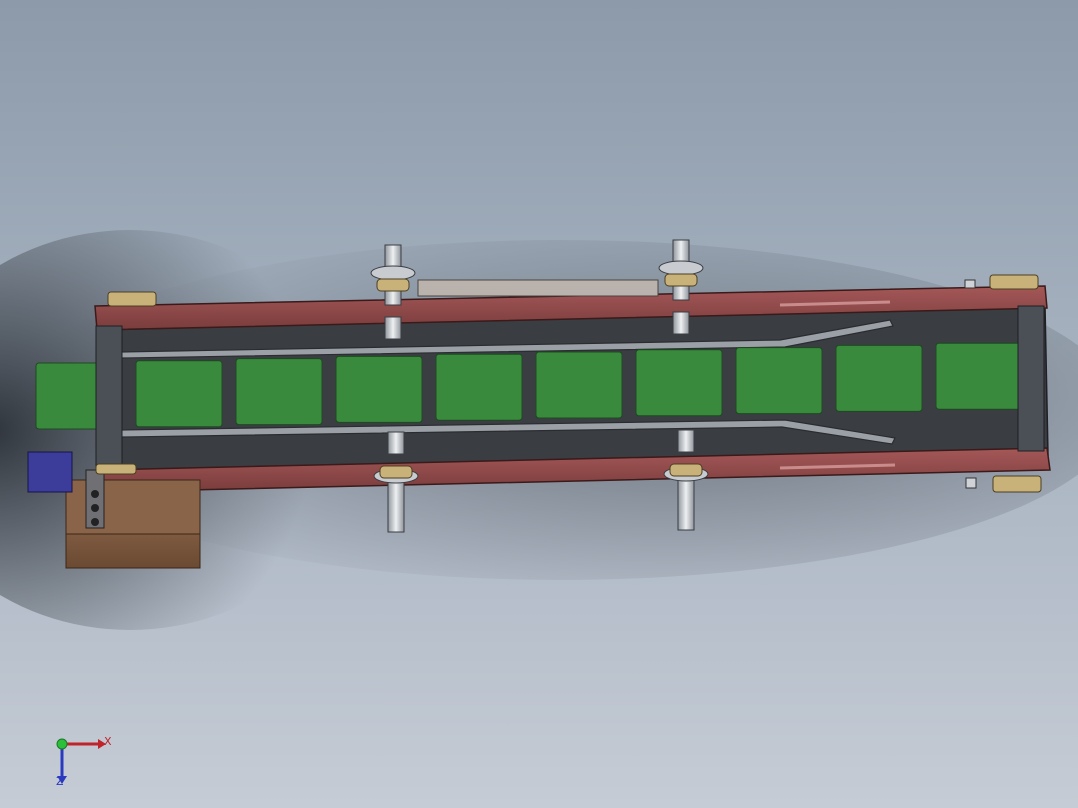  I want to click on end-plate-right, so click(1031, 378).